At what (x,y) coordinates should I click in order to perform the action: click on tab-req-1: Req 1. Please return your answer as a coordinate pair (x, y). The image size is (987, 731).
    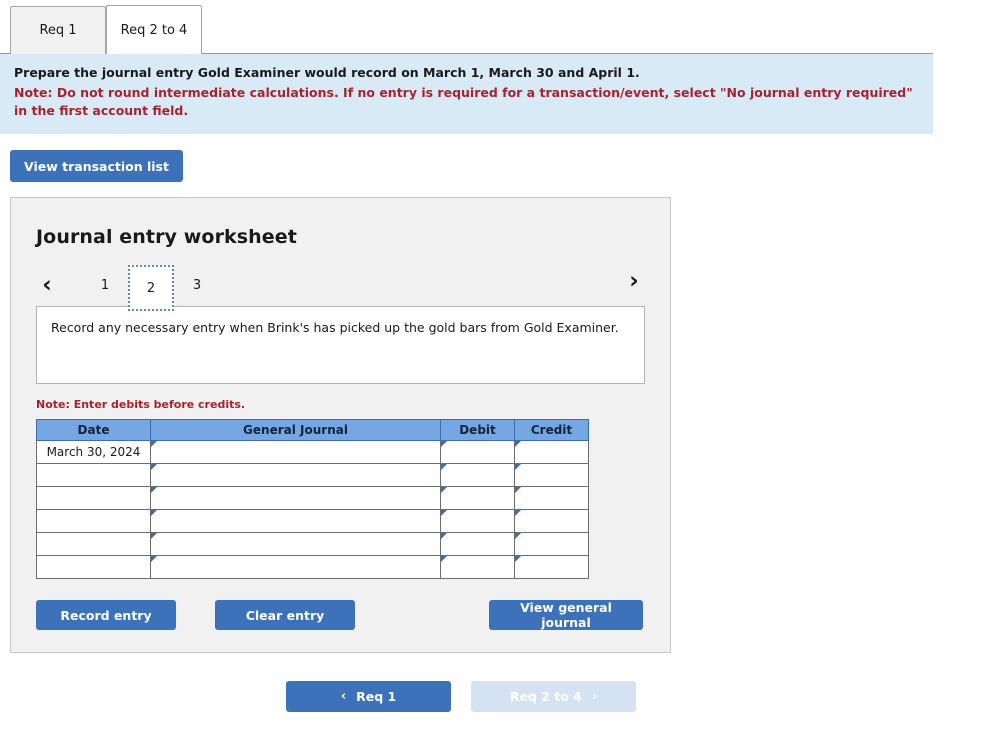
    Looking at the image, I should click on (58, 30).